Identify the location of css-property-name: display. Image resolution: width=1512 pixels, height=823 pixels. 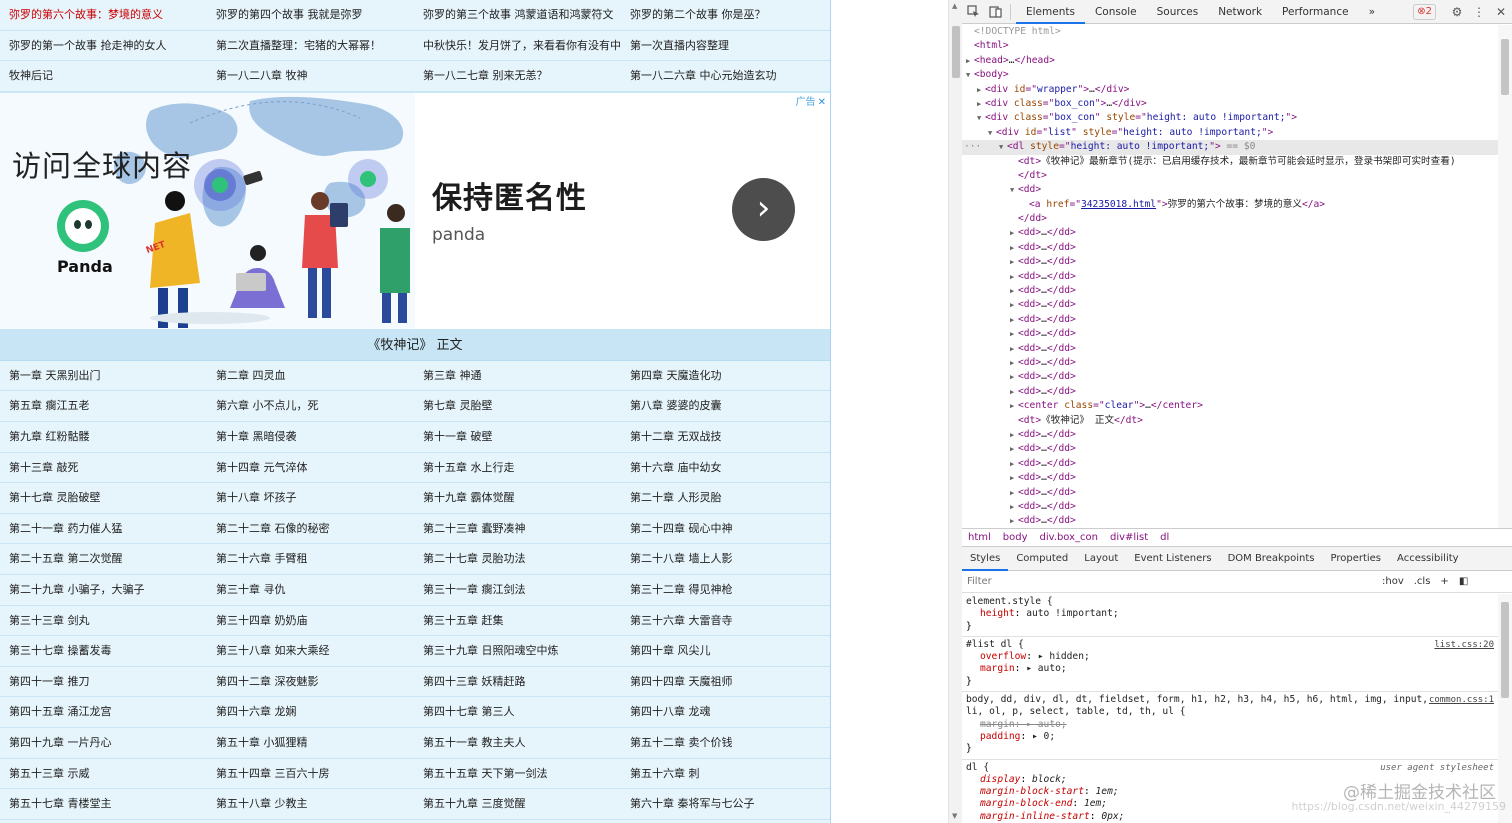
(1000, 779).